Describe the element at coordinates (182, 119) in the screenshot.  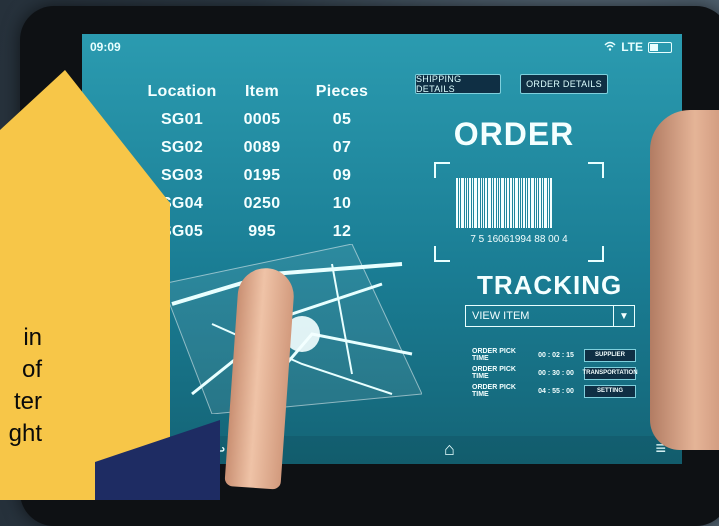
I see `table-cell: SG01` at that location.